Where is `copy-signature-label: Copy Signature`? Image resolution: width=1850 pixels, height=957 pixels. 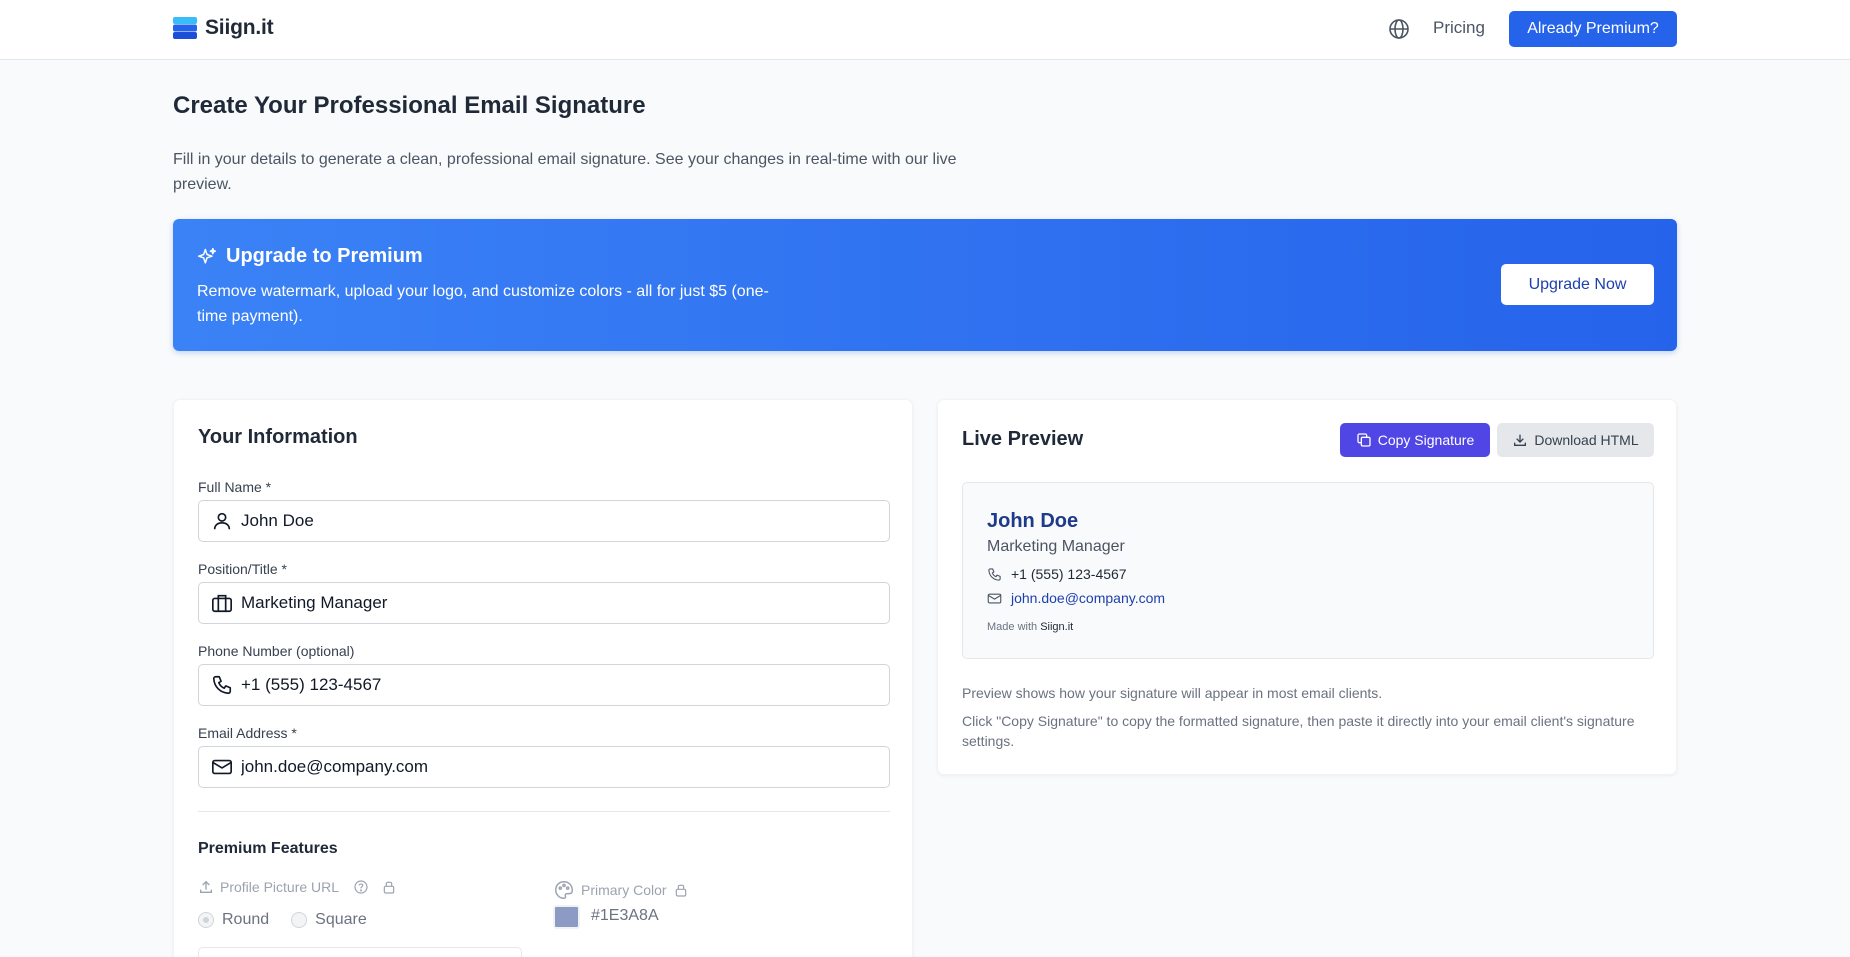 copy-signature-label: Copy Signature is located at coordinates (1426, 440).